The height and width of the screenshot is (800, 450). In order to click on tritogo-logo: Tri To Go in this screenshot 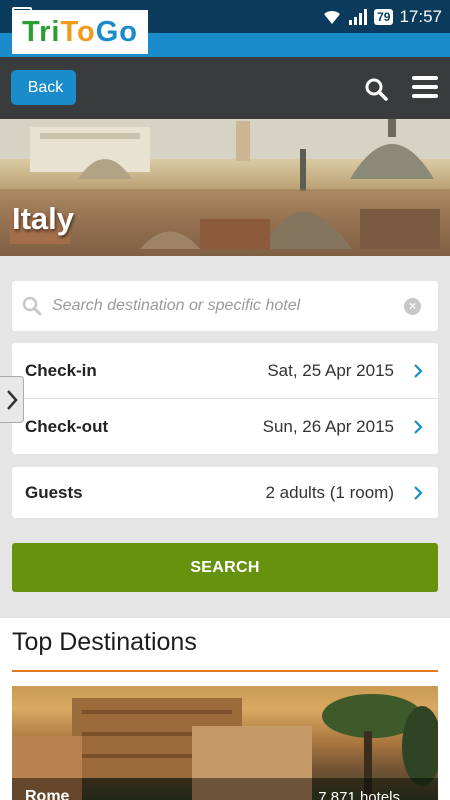, I will do `click(80, 32)`.